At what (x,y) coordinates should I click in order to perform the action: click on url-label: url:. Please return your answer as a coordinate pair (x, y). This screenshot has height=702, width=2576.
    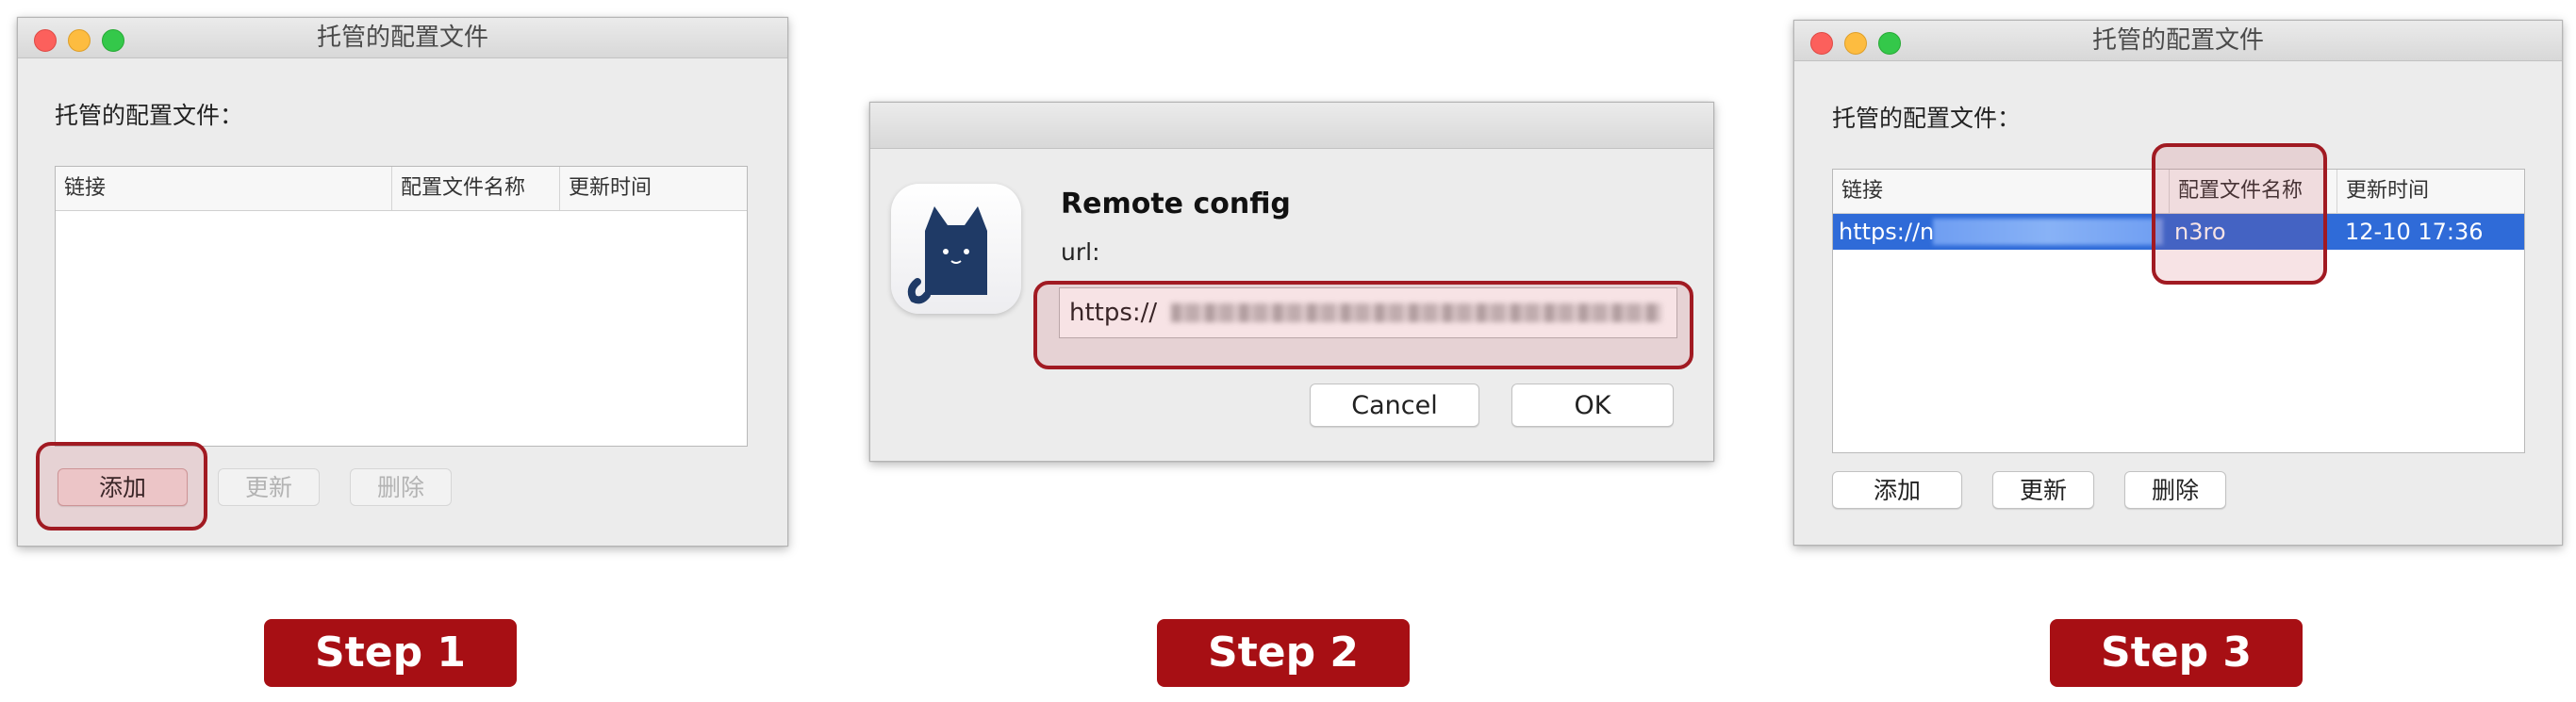
    Looking at the image, I should click on (1080, 252).